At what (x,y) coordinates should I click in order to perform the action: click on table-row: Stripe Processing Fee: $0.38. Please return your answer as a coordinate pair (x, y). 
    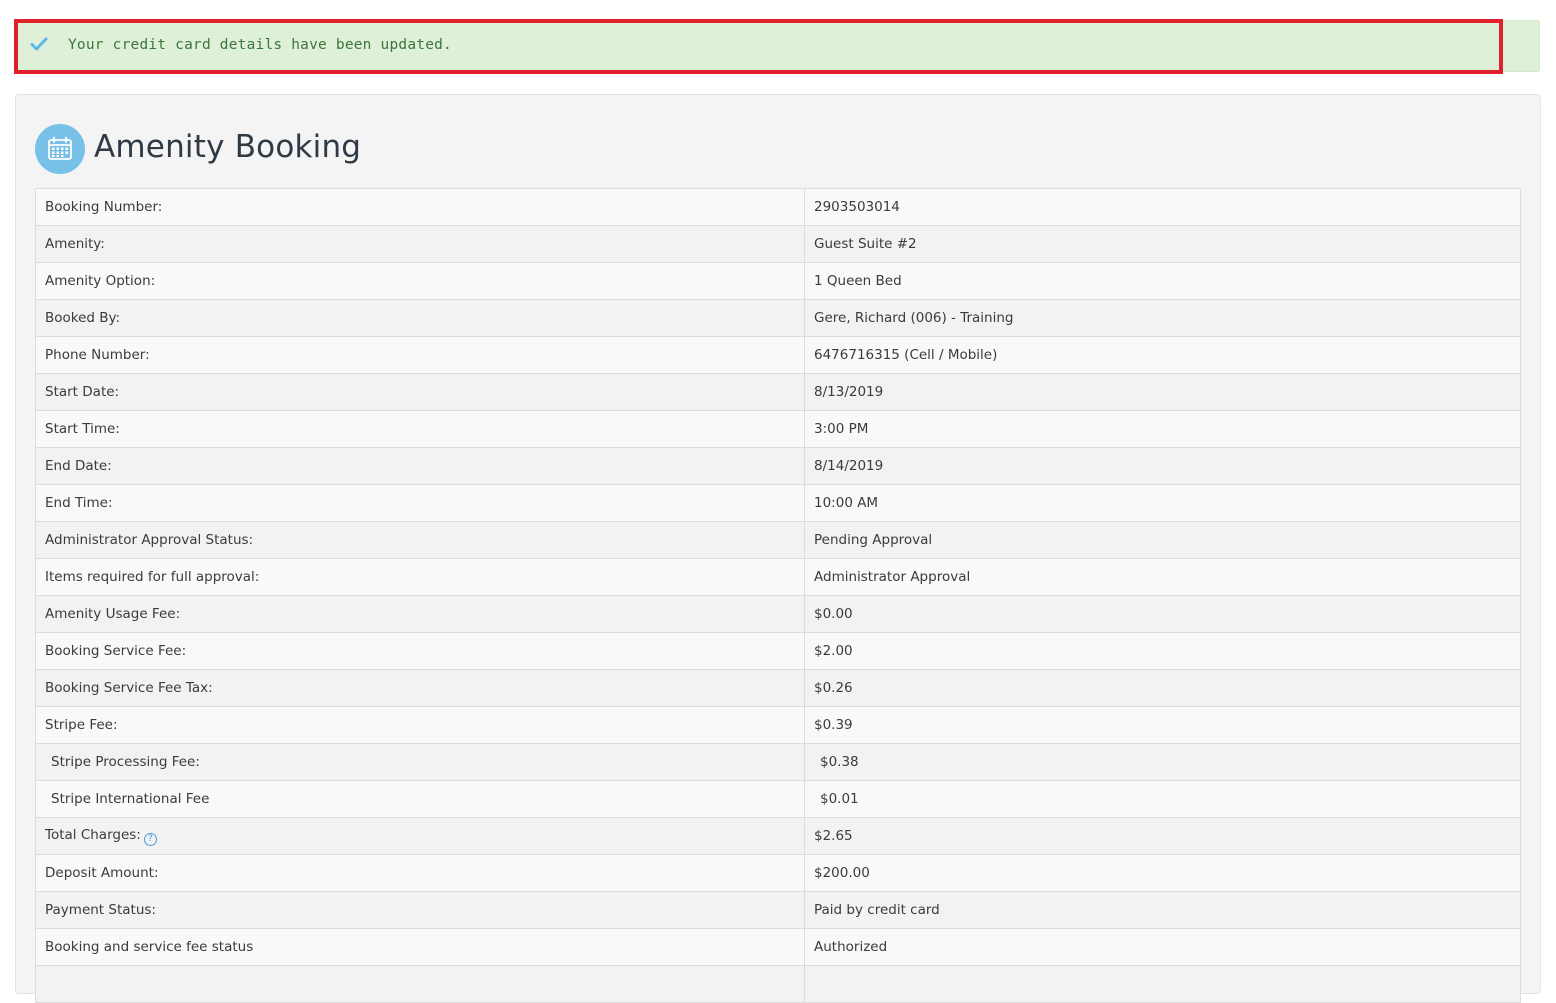
    Looking at the image, I should click on (778, 762).